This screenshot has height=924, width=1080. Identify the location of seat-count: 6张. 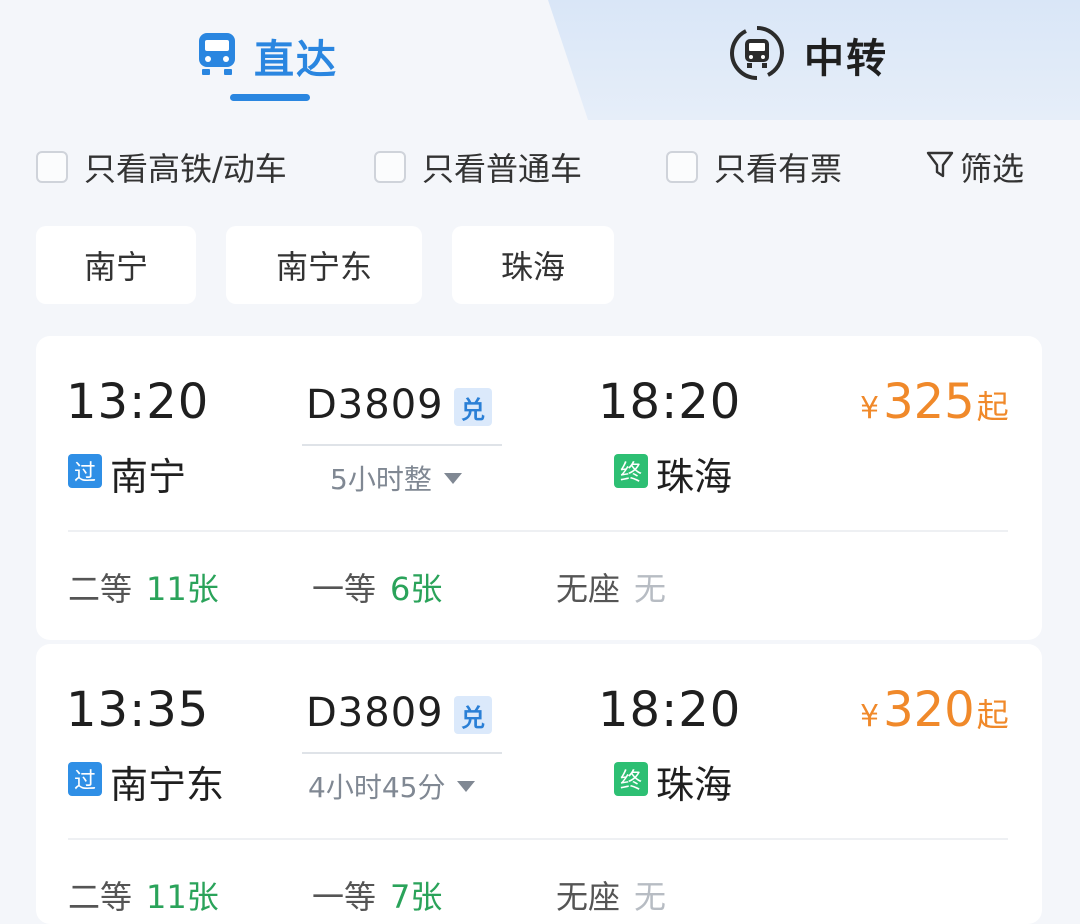
(416, 589).